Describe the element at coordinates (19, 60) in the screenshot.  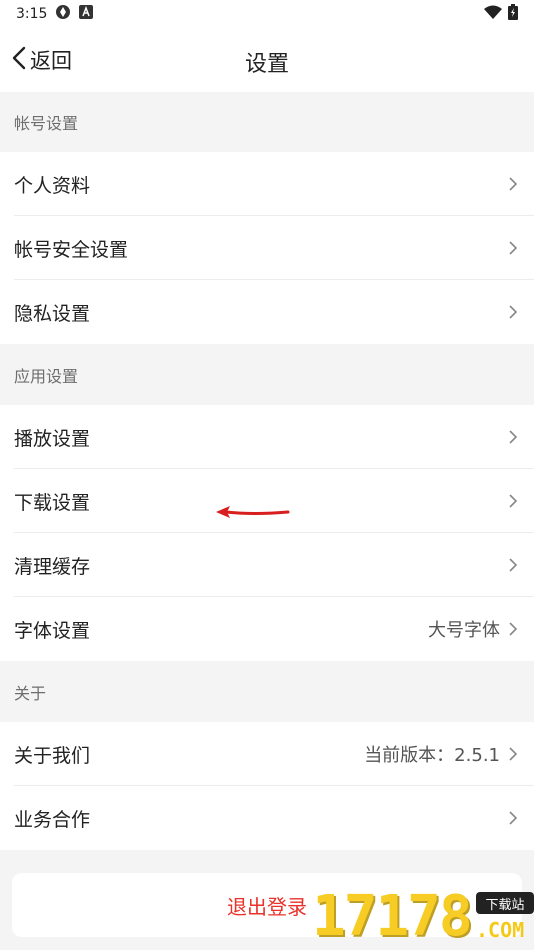
I see `chevron-left-icon` at that location.